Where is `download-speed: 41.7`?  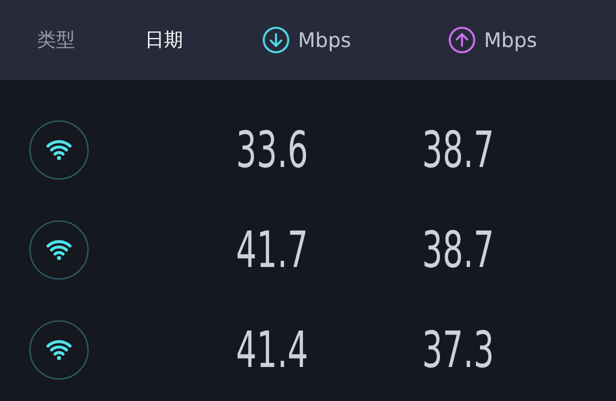
download-speed: 41.7 is located at coordinates (273, 250).